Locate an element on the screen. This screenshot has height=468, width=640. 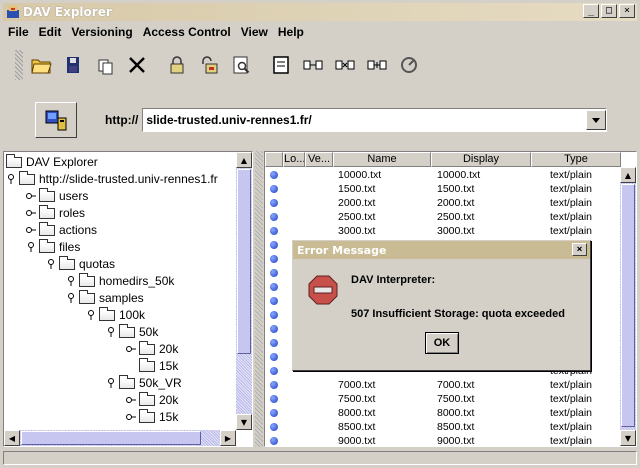
url-combobox: slide-trusted.univ-rennes1.fr/ is located at coordinates (375, 120).